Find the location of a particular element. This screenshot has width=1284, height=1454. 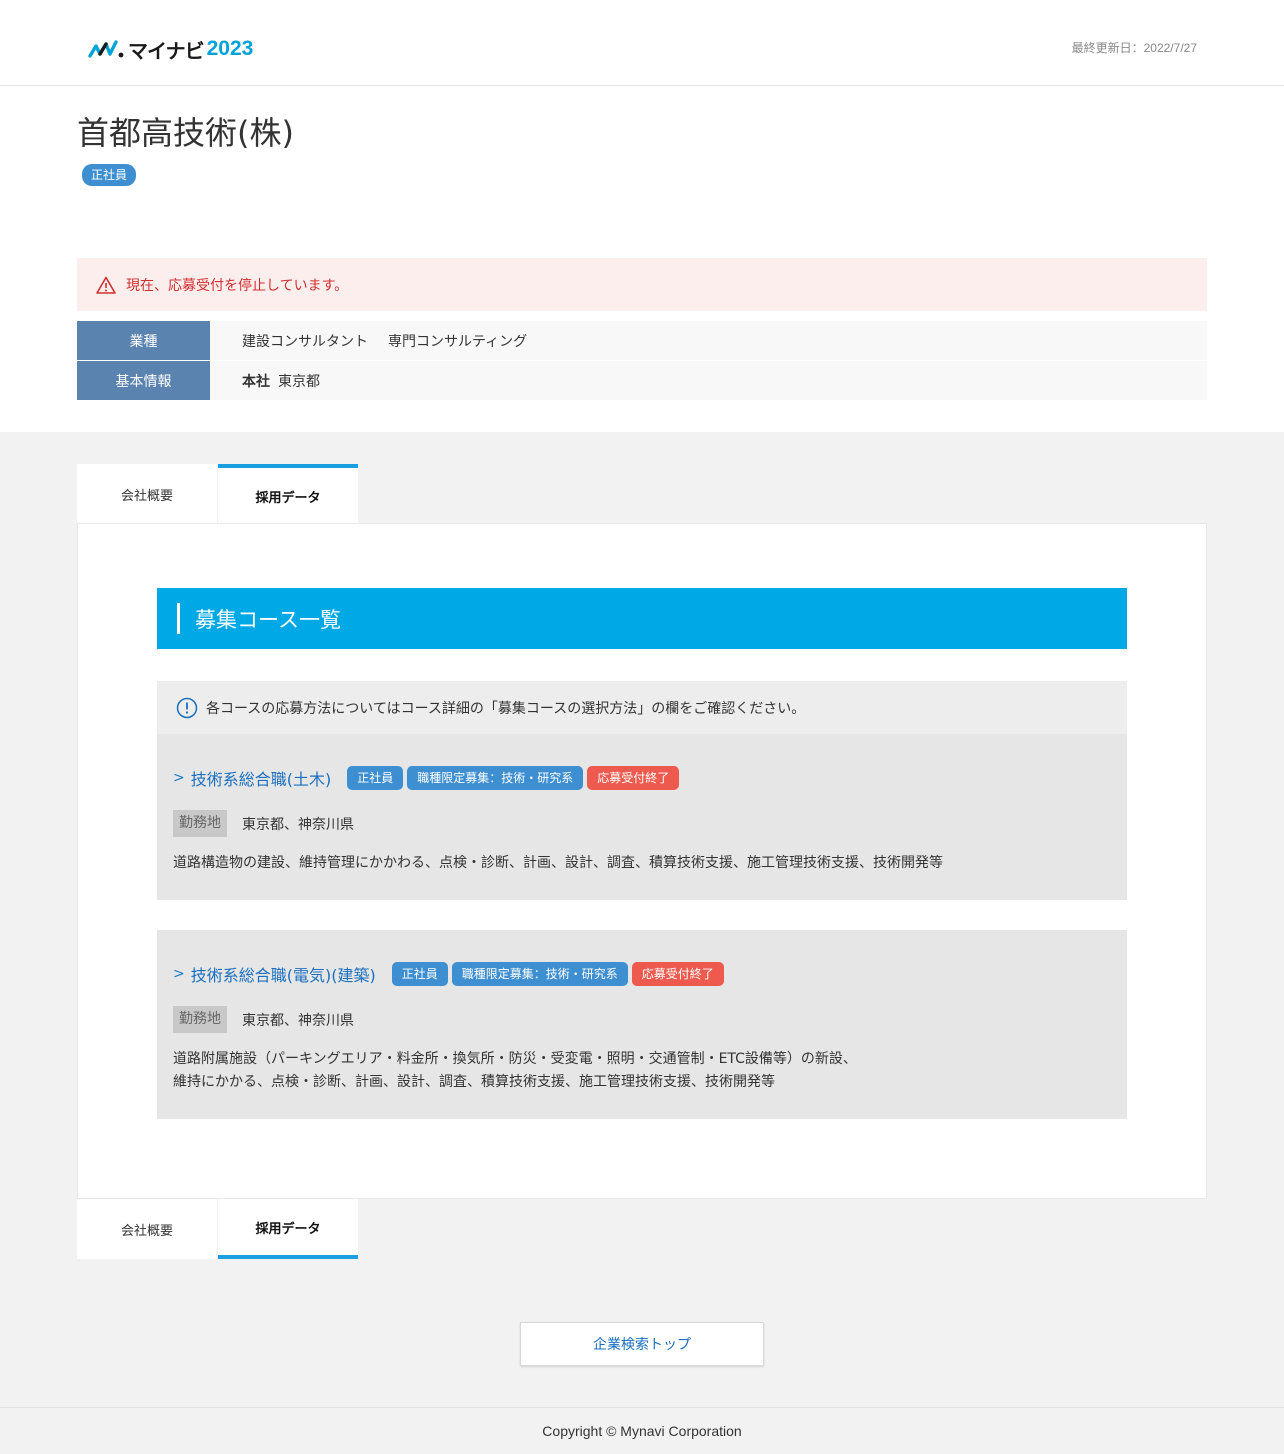

industry-item: 建設コンサルタント is located at coordinates (305, 341).